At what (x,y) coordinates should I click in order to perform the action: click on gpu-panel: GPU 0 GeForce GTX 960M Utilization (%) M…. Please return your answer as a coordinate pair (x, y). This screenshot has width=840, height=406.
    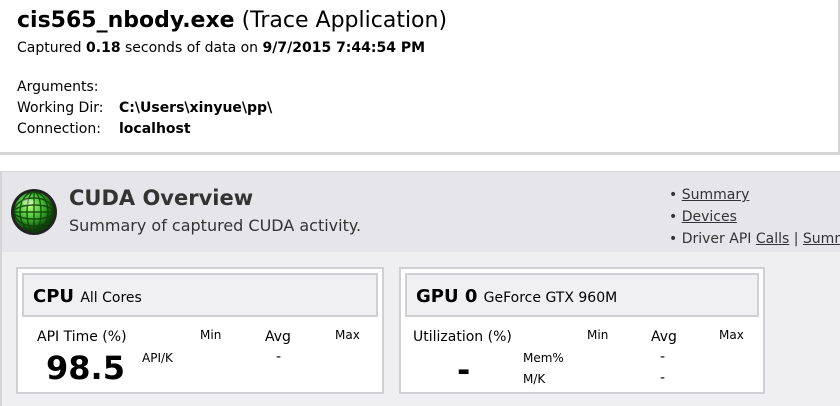
    Looking at the image, I should click on (582, 330).